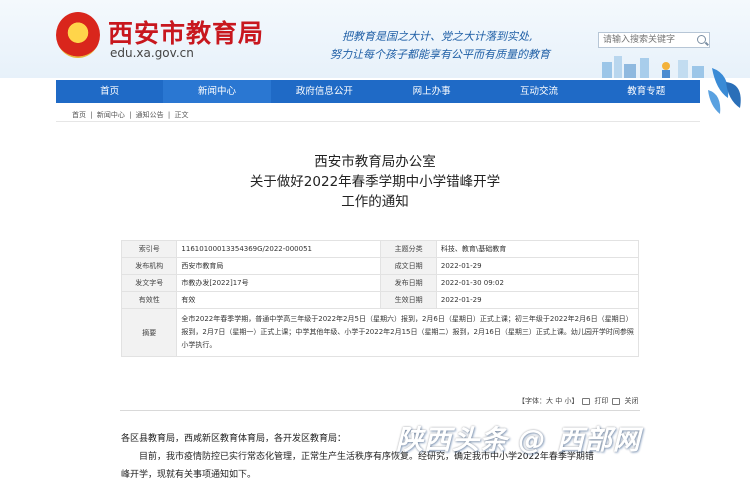  What do you see at coordinates (631, 401) in the screenshot?
I see `close-button: 关闭` at bounding box center [631, 401].